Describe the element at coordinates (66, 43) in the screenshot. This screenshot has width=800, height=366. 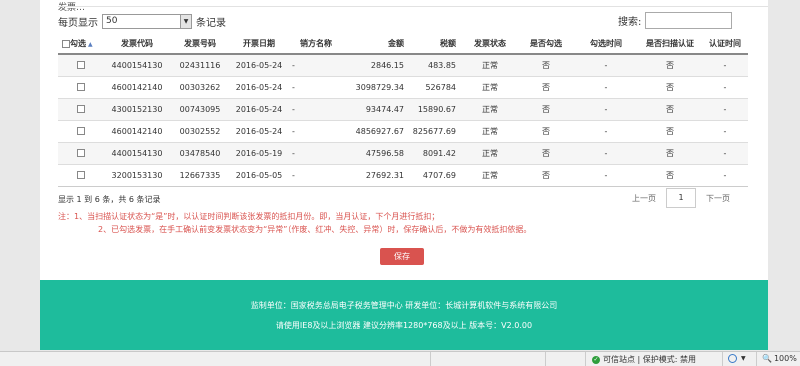
I see `select-all-checkbox` at that location.